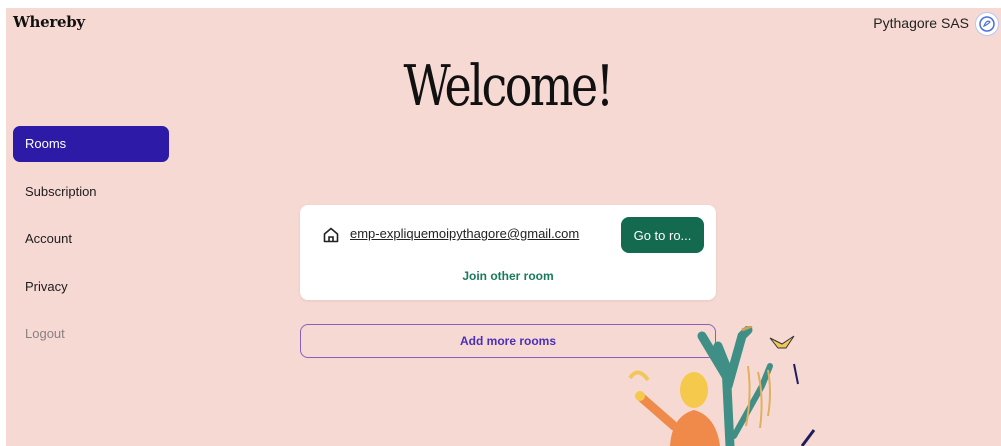 The height and width of the screenshot is (446, 1001). I want to click on account-name: Pythagore SAS, so click(921, 23).